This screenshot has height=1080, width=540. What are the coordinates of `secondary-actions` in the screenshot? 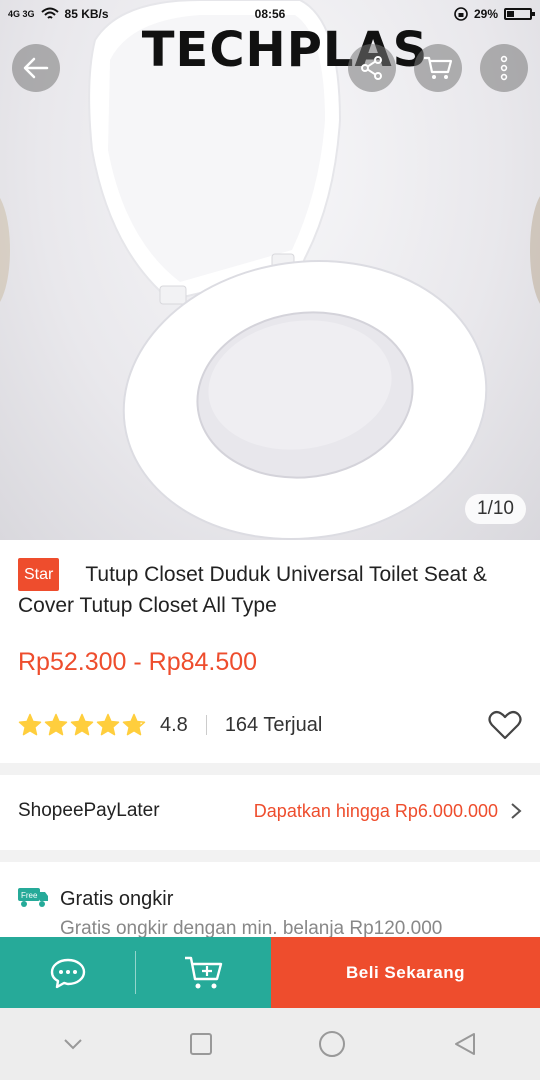 It's located at (135, 972).